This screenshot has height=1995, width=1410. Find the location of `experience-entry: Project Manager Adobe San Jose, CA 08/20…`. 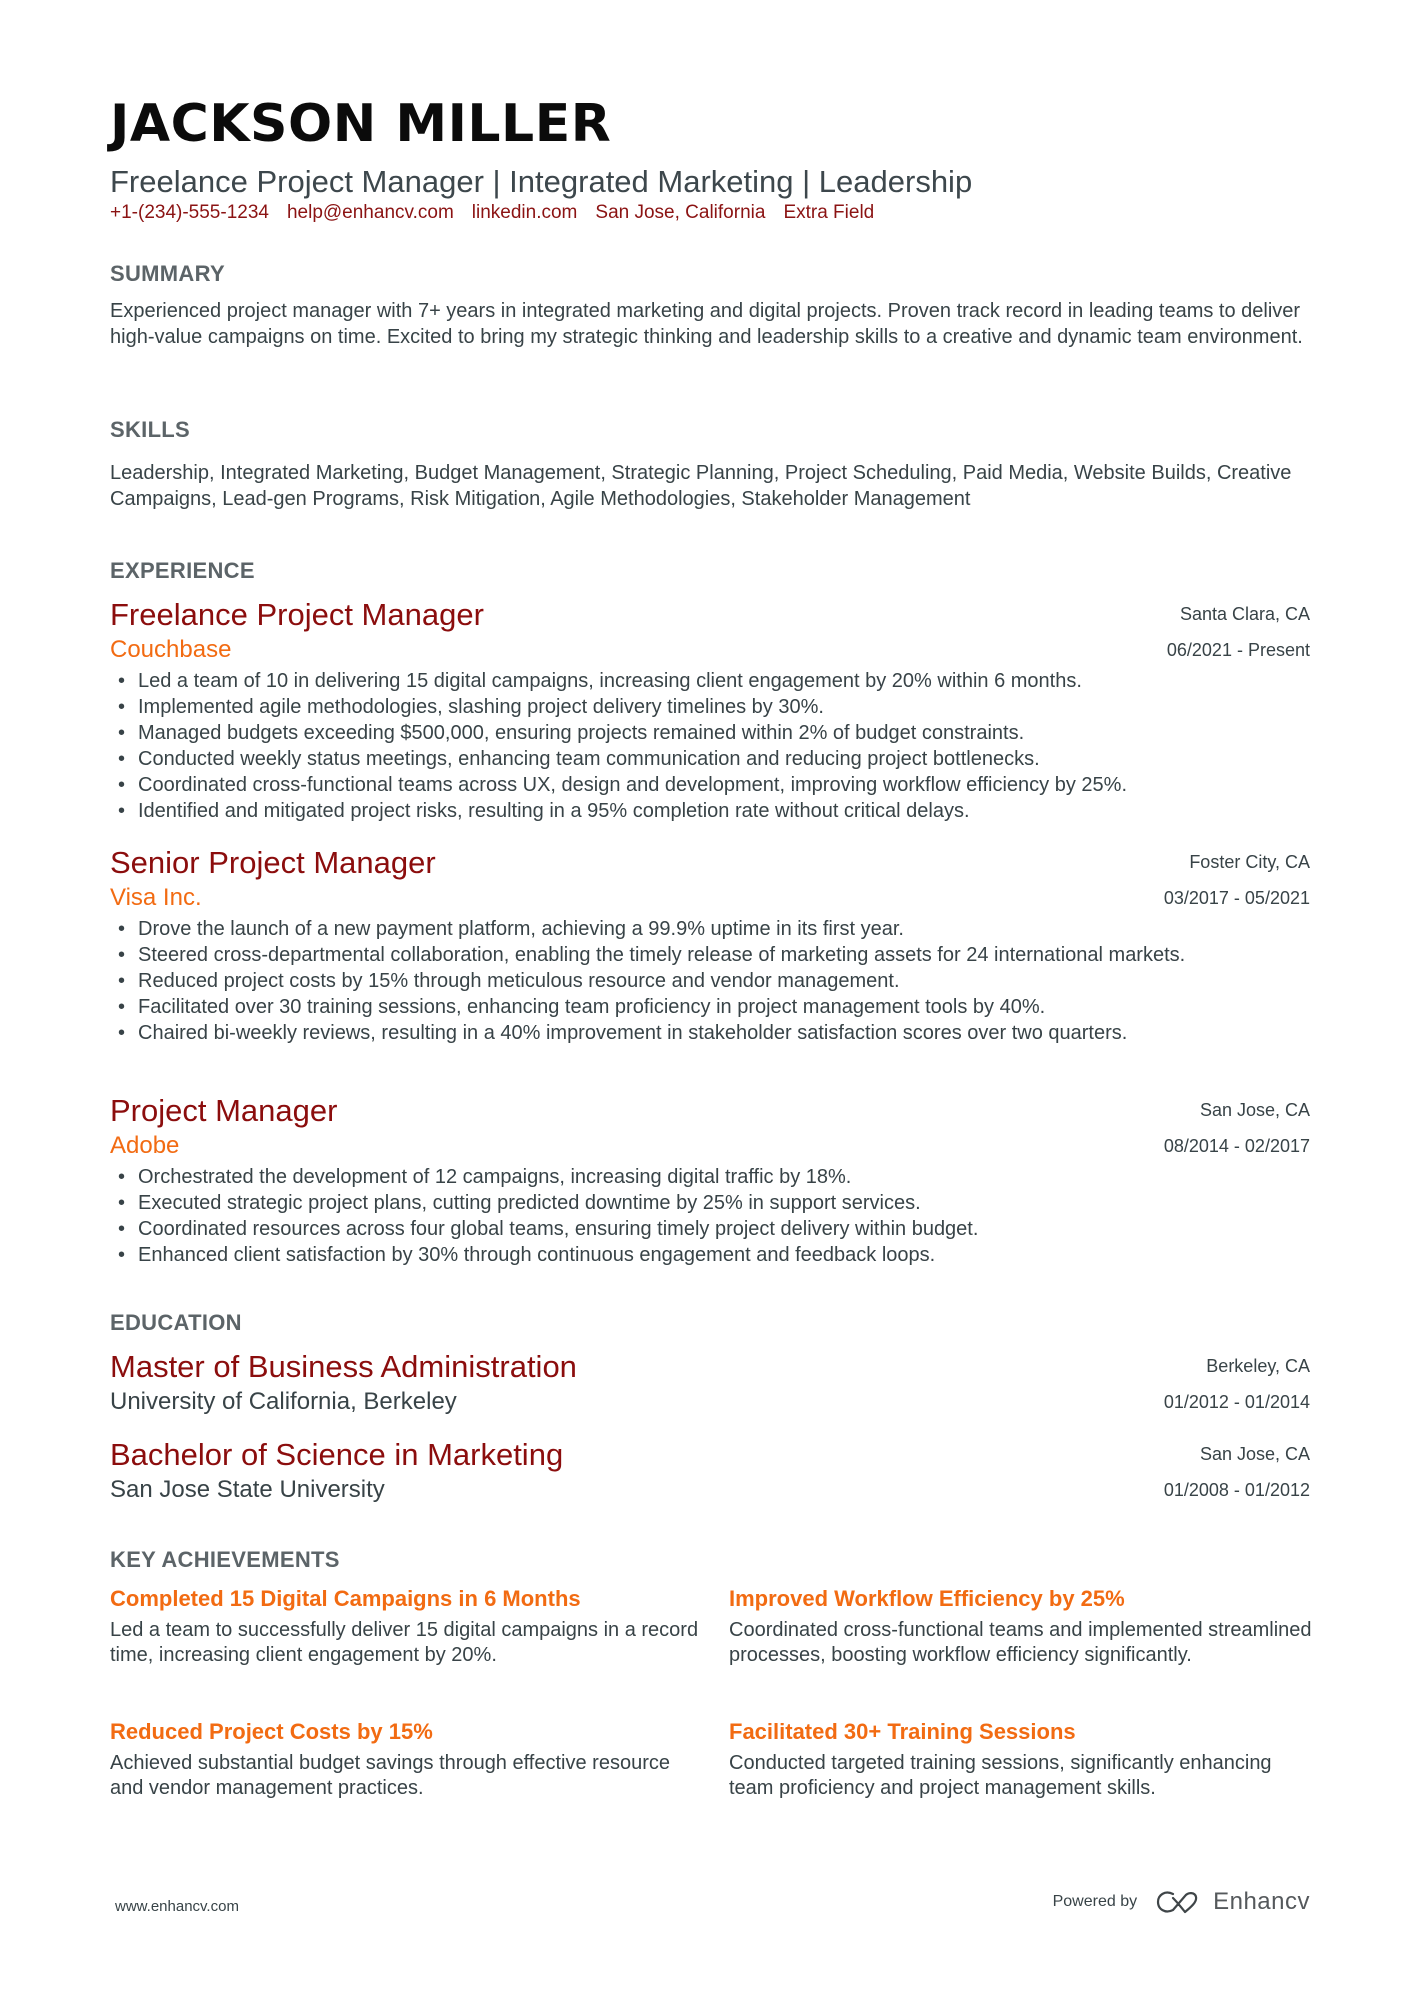

experience-entry: Project Manager Adobe San Jose, CA 08/20… is located at coordinates (710, 1180).